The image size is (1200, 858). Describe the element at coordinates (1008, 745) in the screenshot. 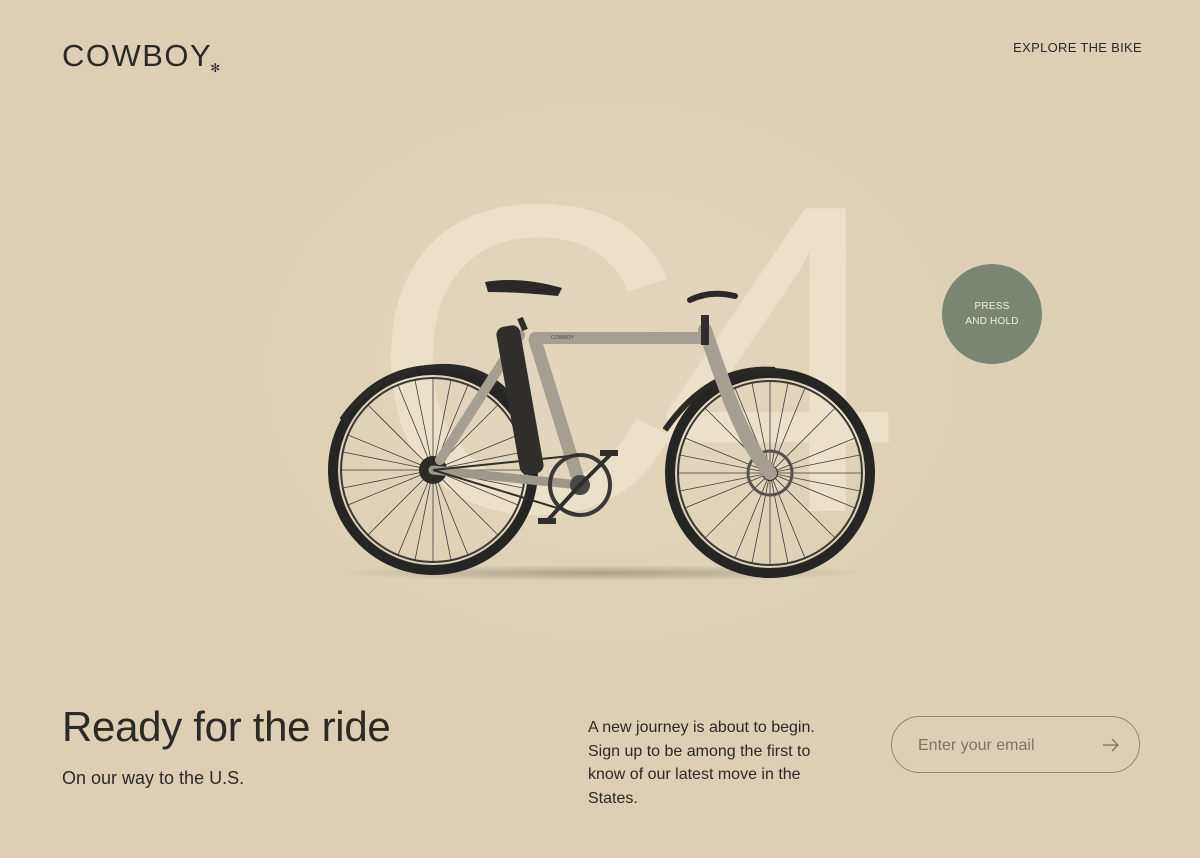

I see `email-input` at that location.